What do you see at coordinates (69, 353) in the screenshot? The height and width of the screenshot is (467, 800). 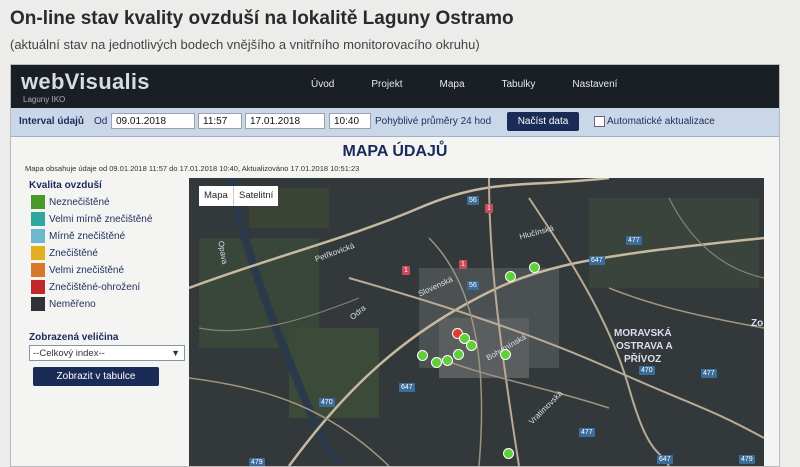 I see `variable-select-value: --Celkový index--` at bounding box center [69, 353].